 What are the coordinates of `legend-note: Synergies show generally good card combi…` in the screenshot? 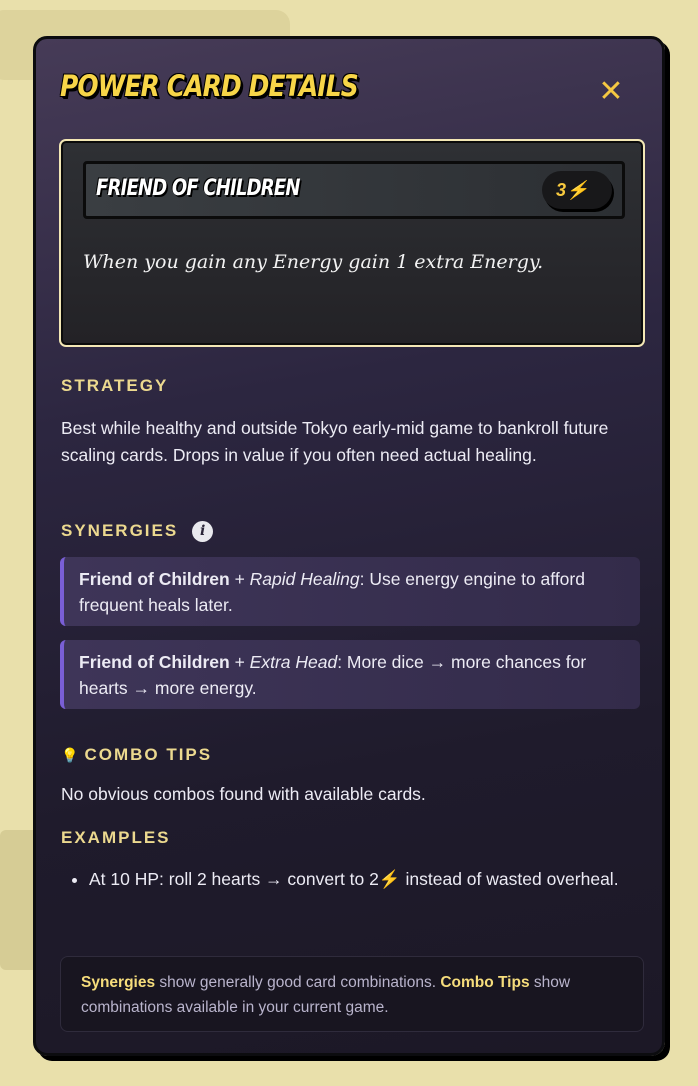 It's located at (352, 994).